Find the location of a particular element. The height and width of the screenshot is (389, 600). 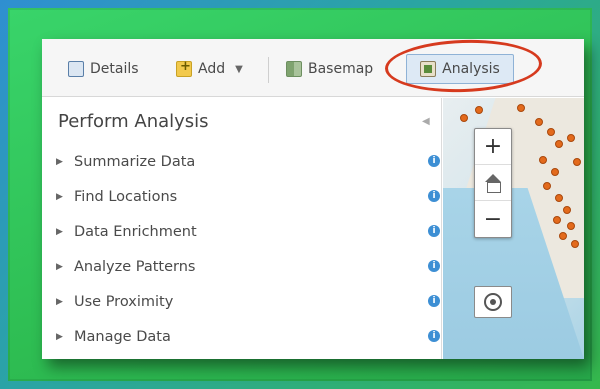

list-item-data-enrichment: ▶ Data Enrichment i is located at coordinates (248, 232).